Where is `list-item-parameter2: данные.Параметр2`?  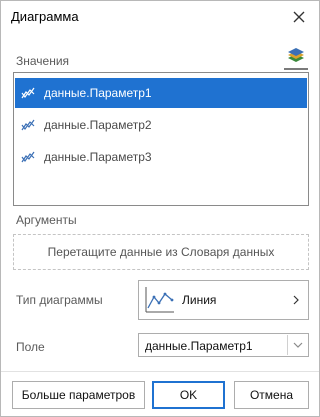
list-item-parameter2: данные.Параметр2 is located at coordinates (161, 125).